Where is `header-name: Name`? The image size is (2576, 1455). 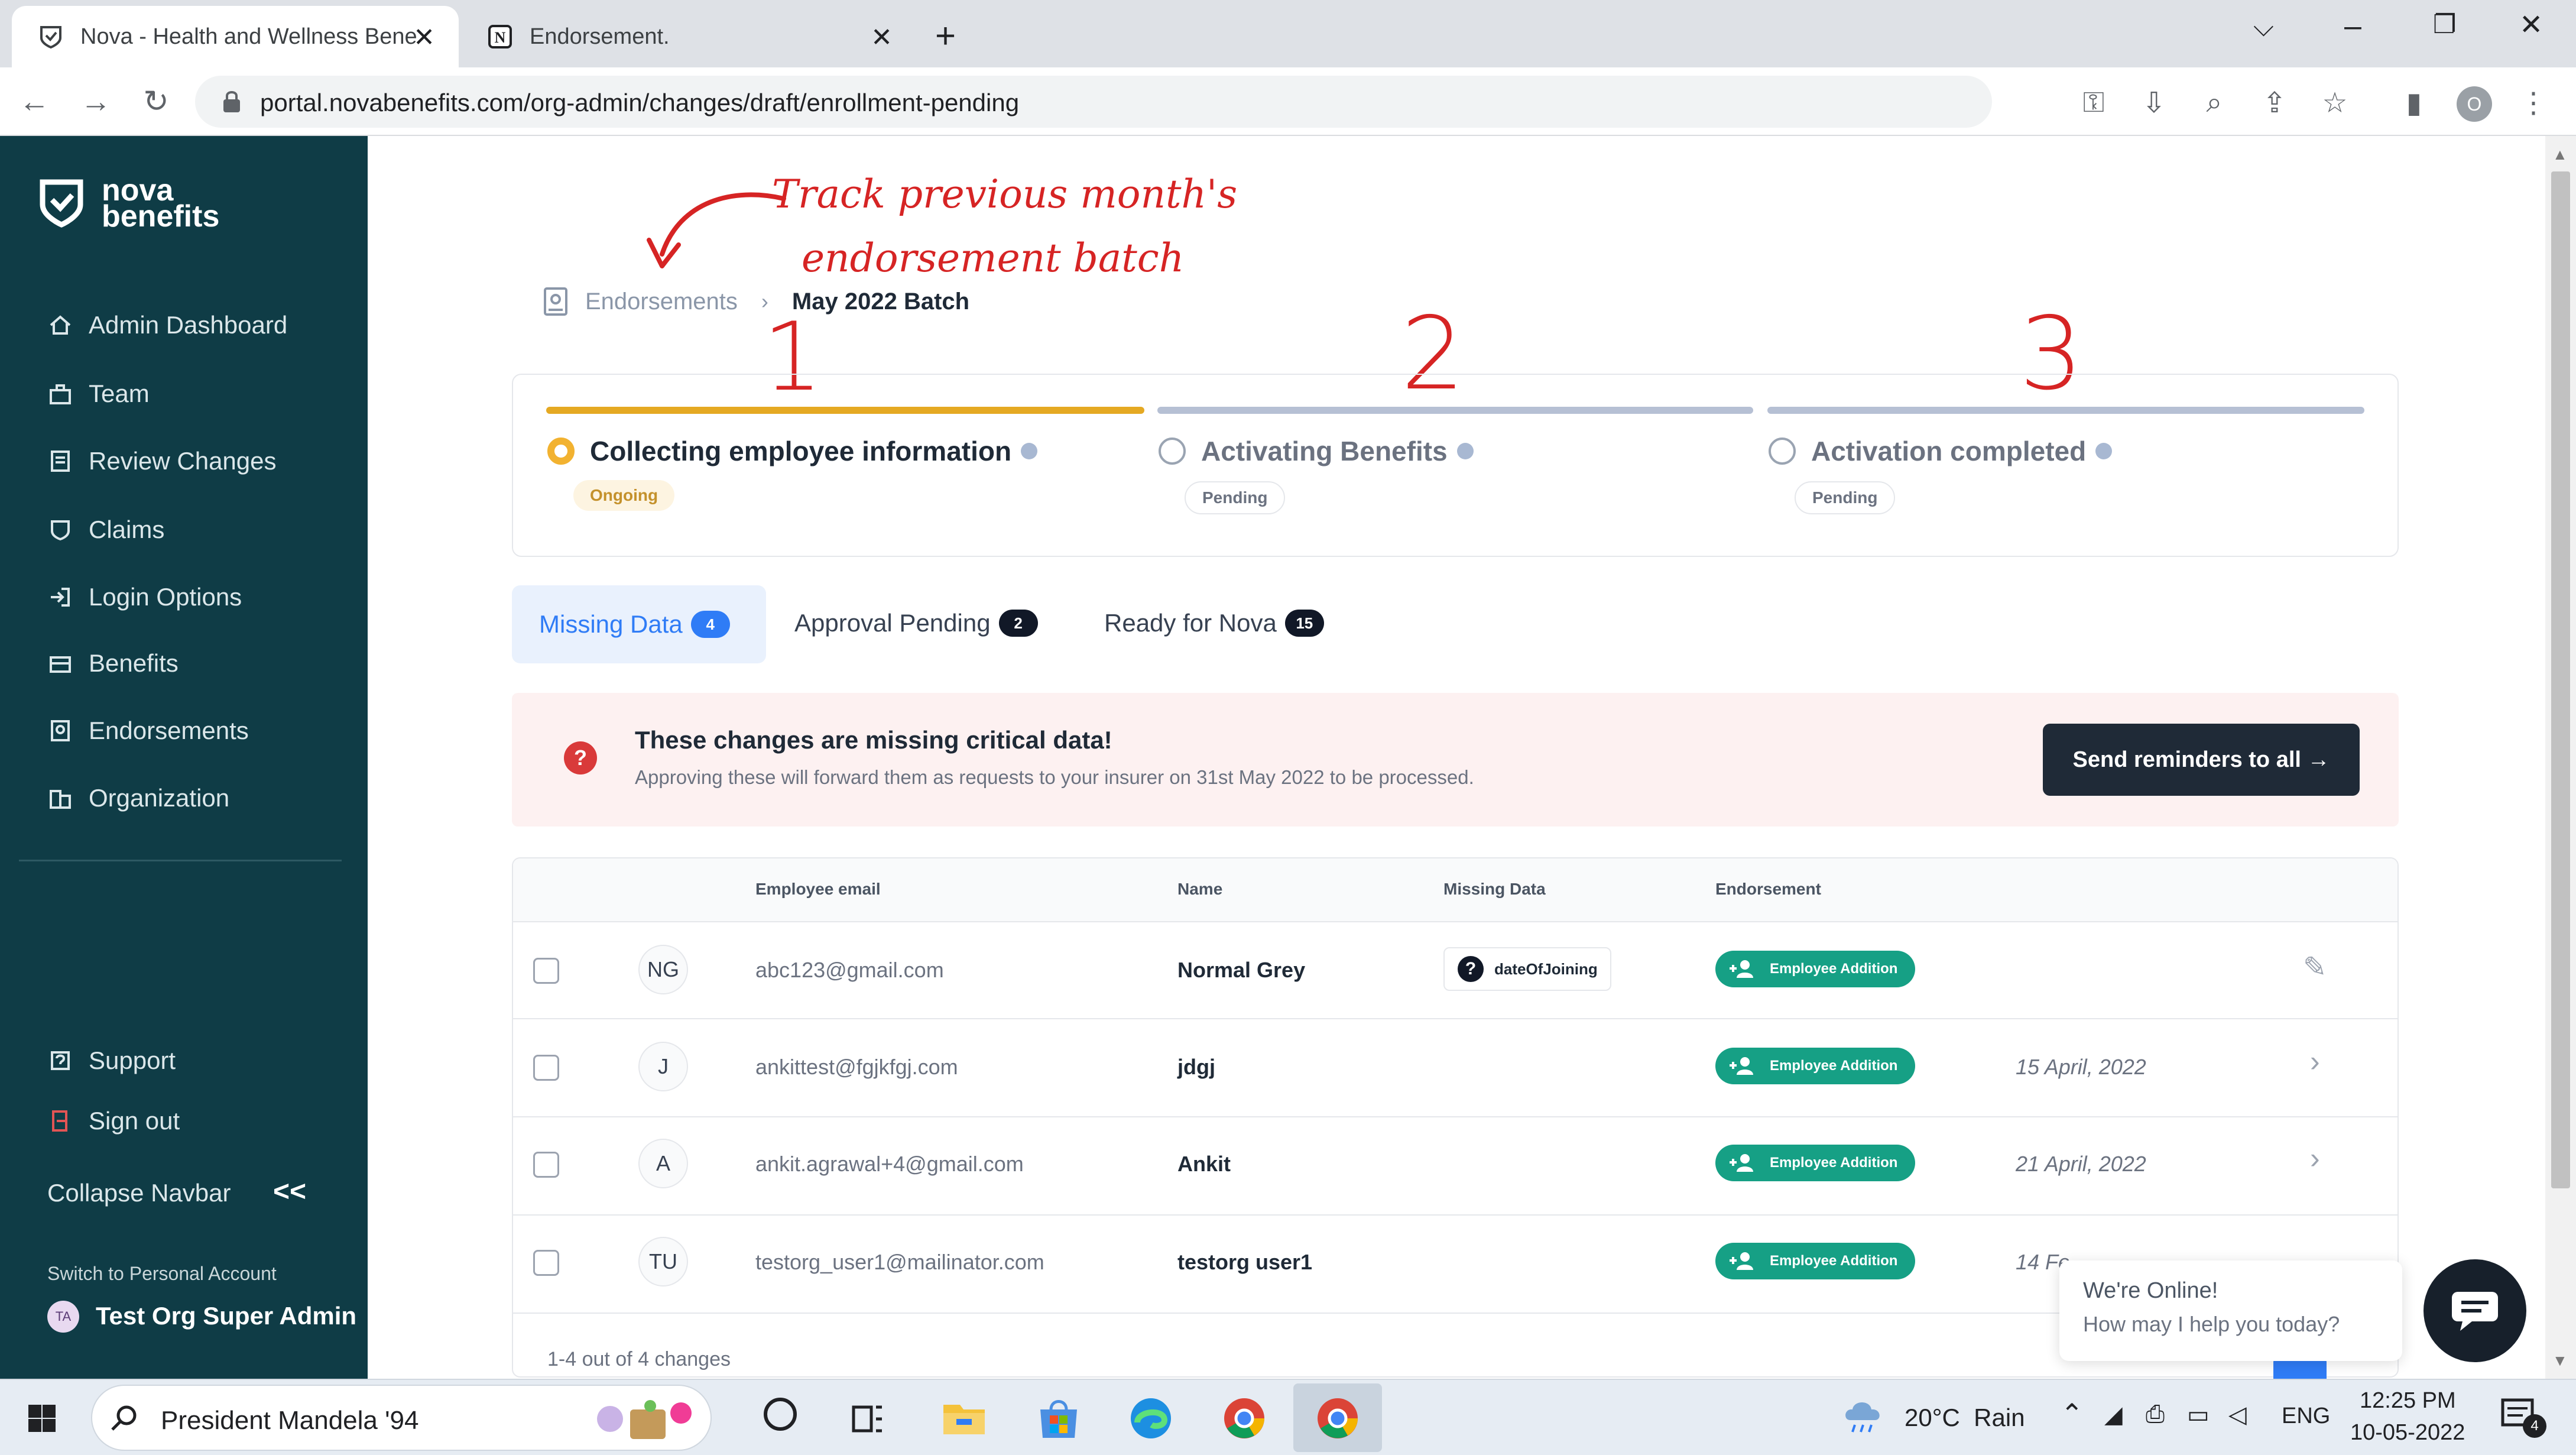 header-name: Name is located at coordinates (1200, 889).